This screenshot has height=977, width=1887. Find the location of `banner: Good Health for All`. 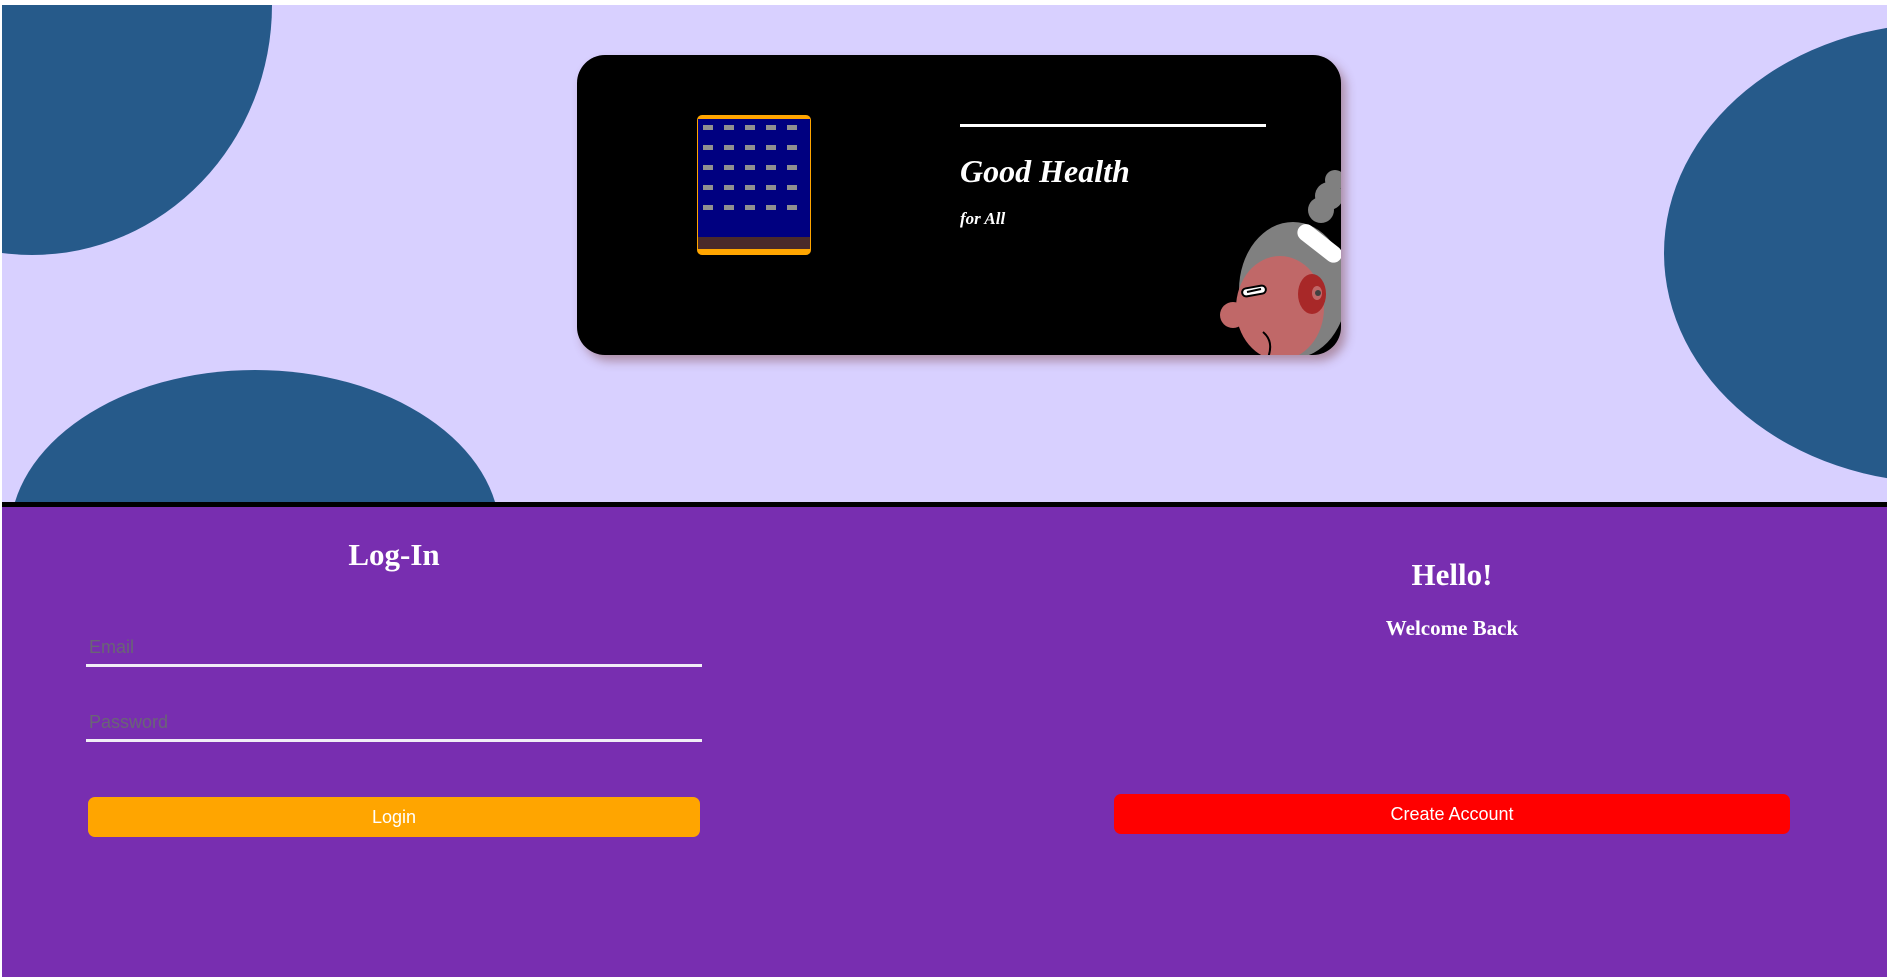

banner: Good Health for All is located at coordinates (959, 205).